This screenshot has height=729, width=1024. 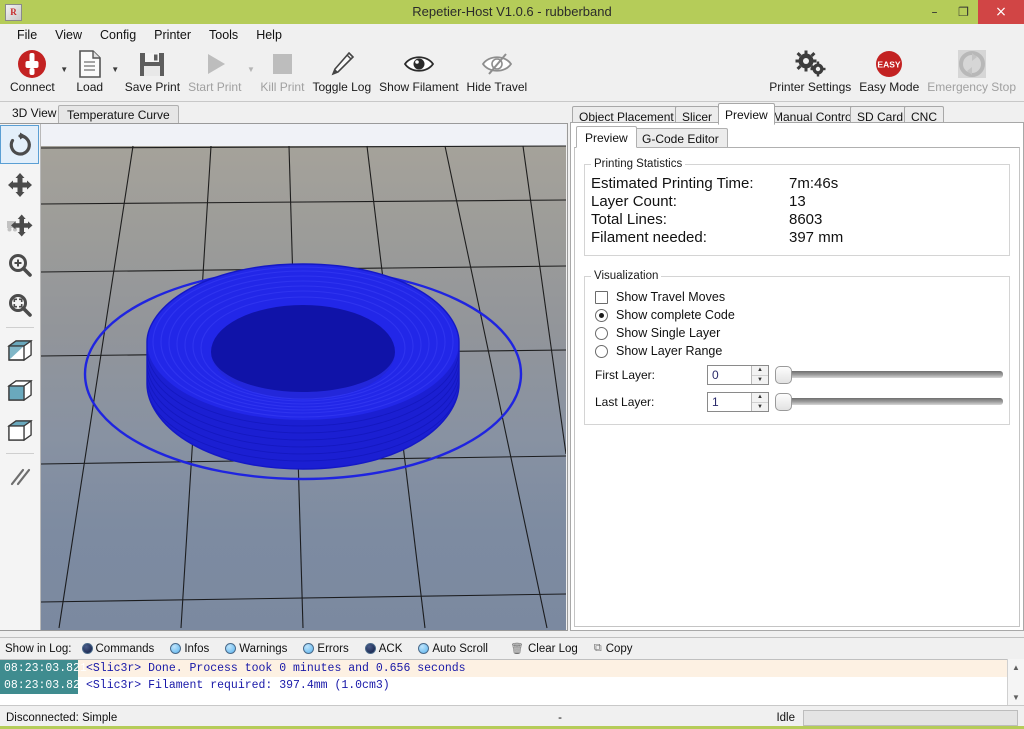 I want to click on emergency-stop-button: Emergency Stop, so click(x=971, y=73).